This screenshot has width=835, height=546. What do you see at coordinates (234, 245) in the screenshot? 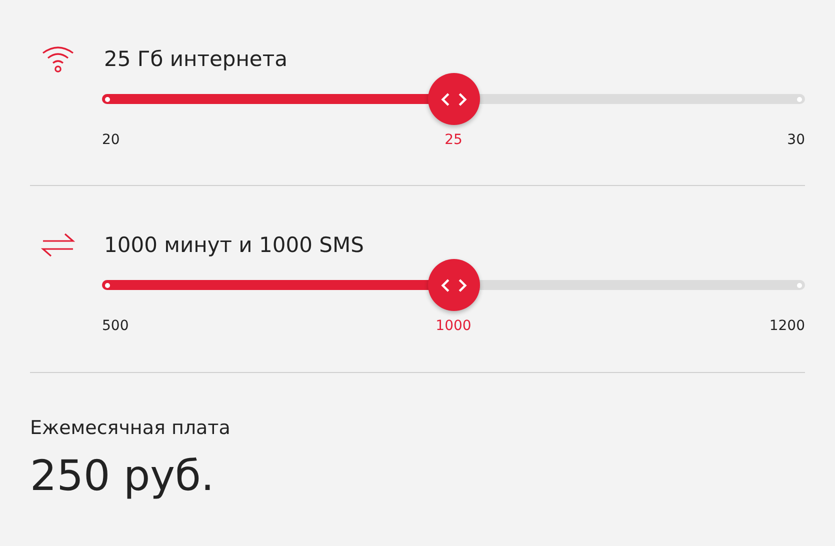
I see `slider-title: 1000 минут и 1000 SMS` at bounding box center [234, 245].